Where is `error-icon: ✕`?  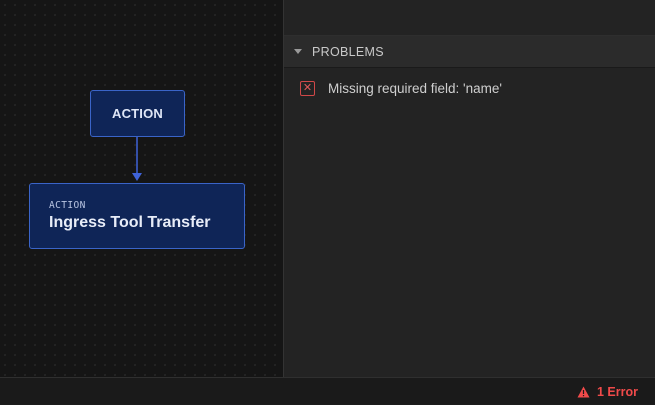
error-icon: ✕ is located at coordinates (307, 88).